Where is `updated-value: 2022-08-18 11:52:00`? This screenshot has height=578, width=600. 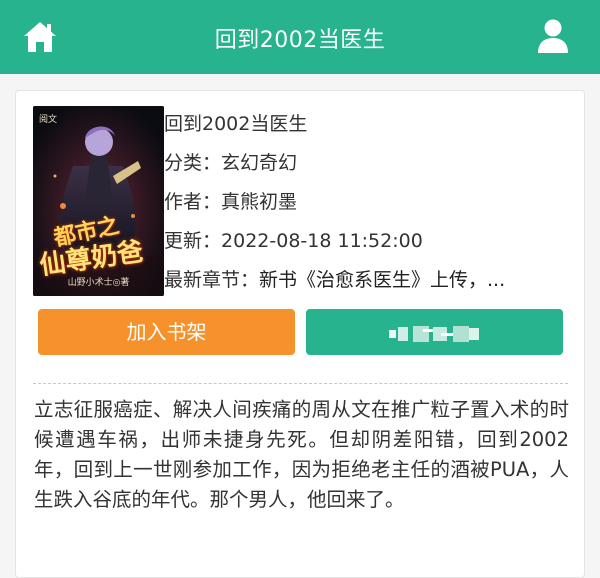 updated-value: 2022-08-18 11:52:00 is located at coordinates (322, 241).